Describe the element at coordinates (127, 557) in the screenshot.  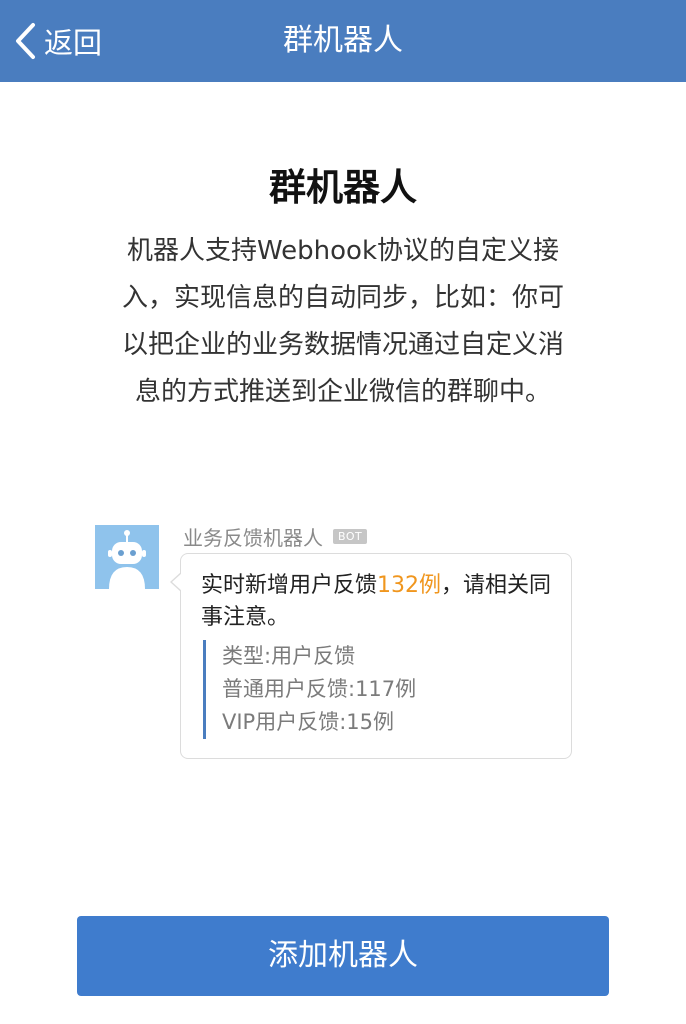
I see `robot-icon` at that location.